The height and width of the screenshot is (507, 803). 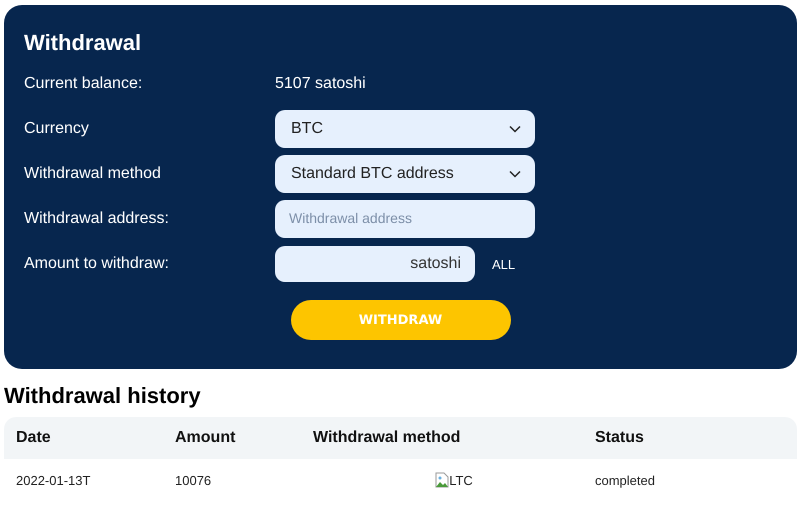 What do you see at coordinates (54, 480) in the screenshot?
I see `table-cell-text: 2022-01-13T` at bounding box center [54, 480].